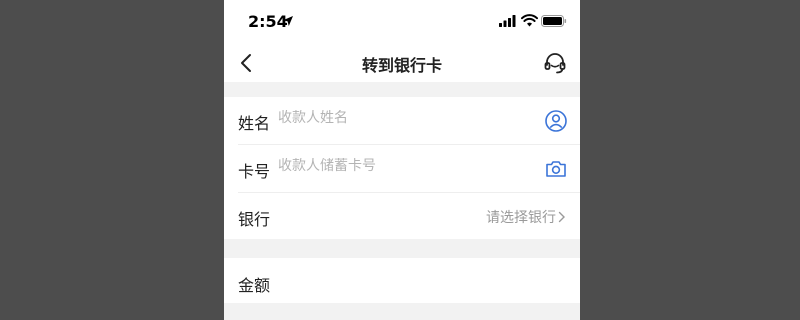  I want to click on signal-icon, so click(507, 21).